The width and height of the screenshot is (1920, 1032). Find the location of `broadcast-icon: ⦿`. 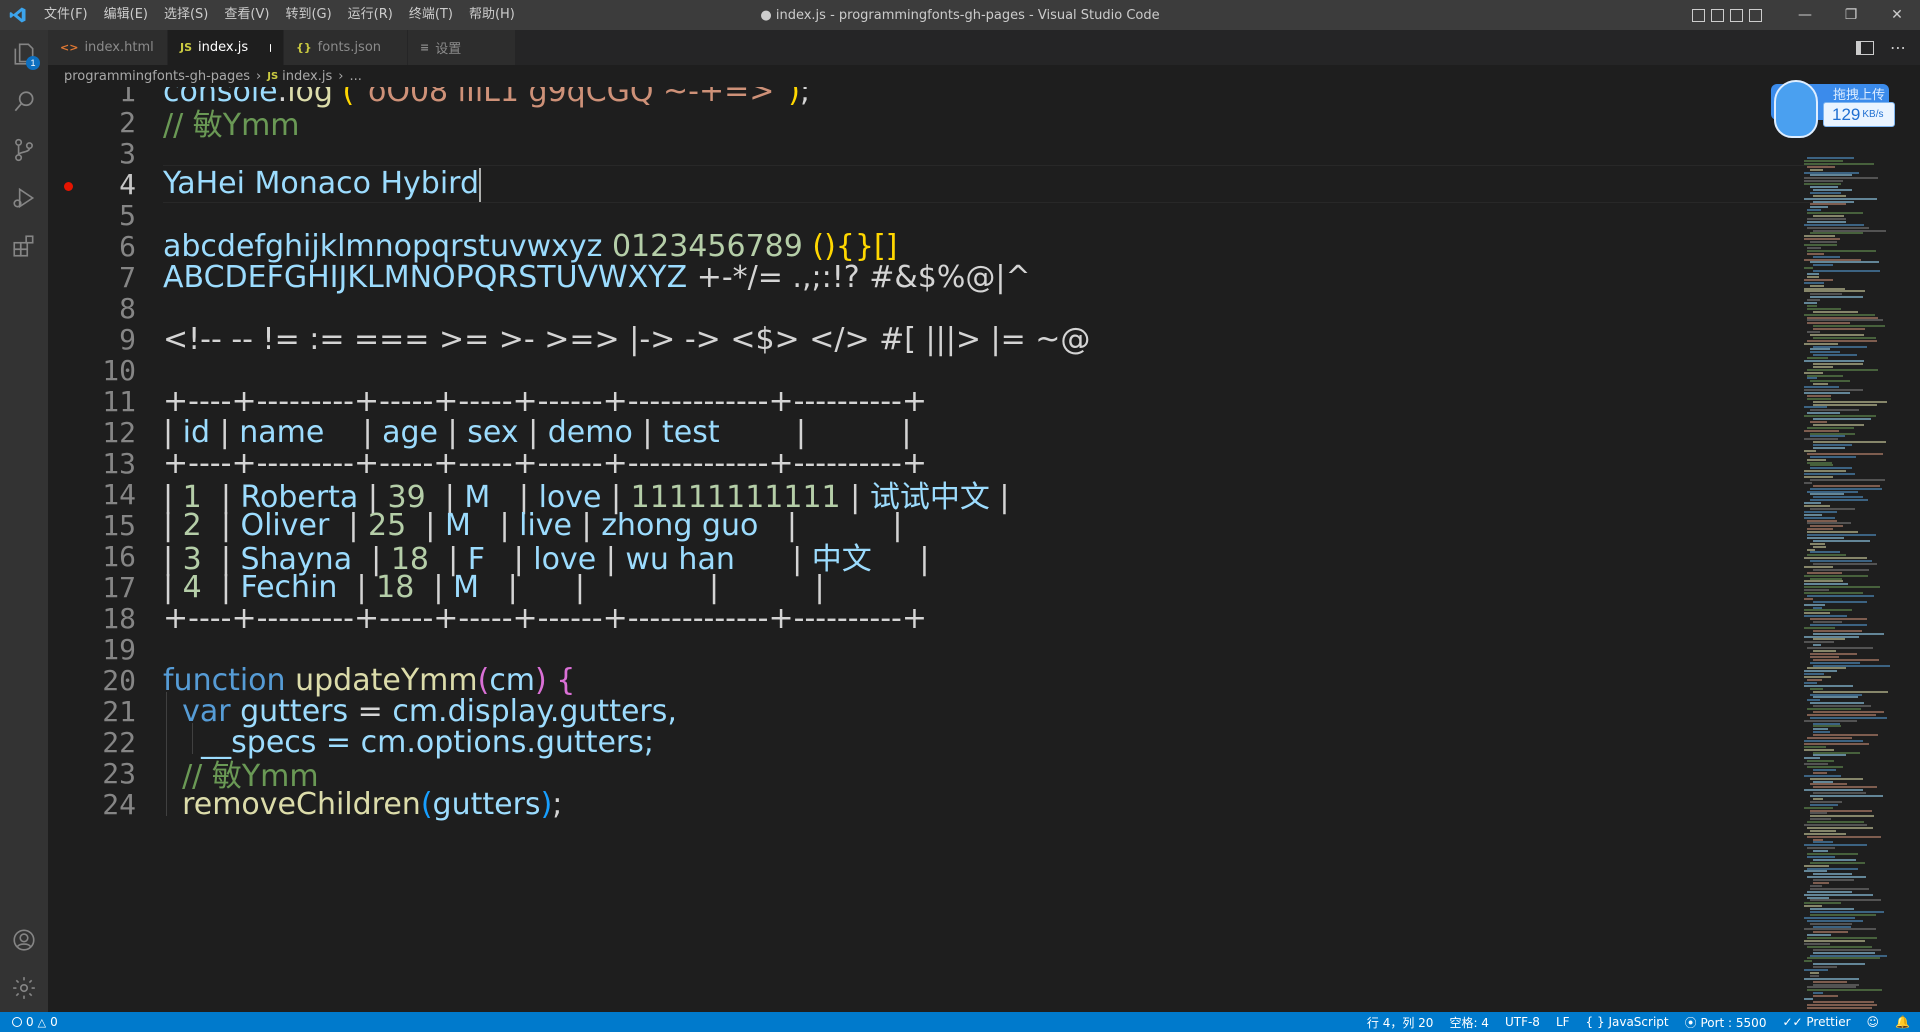

broadcast-icon: ⦿ is located at coordinates (1690, 1022).